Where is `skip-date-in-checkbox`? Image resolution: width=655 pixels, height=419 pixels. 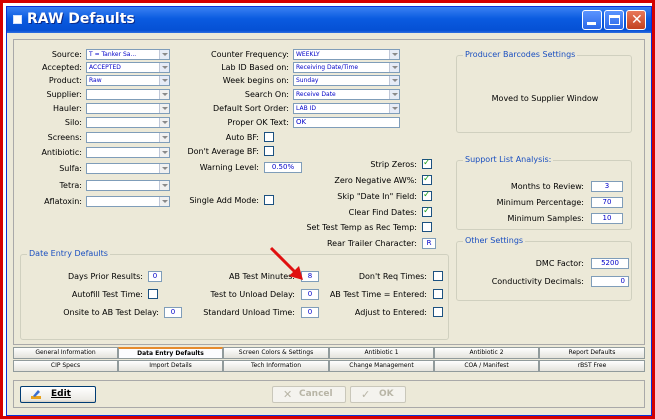 skip-date-in-checkbox is located at coordinates (427, 195).